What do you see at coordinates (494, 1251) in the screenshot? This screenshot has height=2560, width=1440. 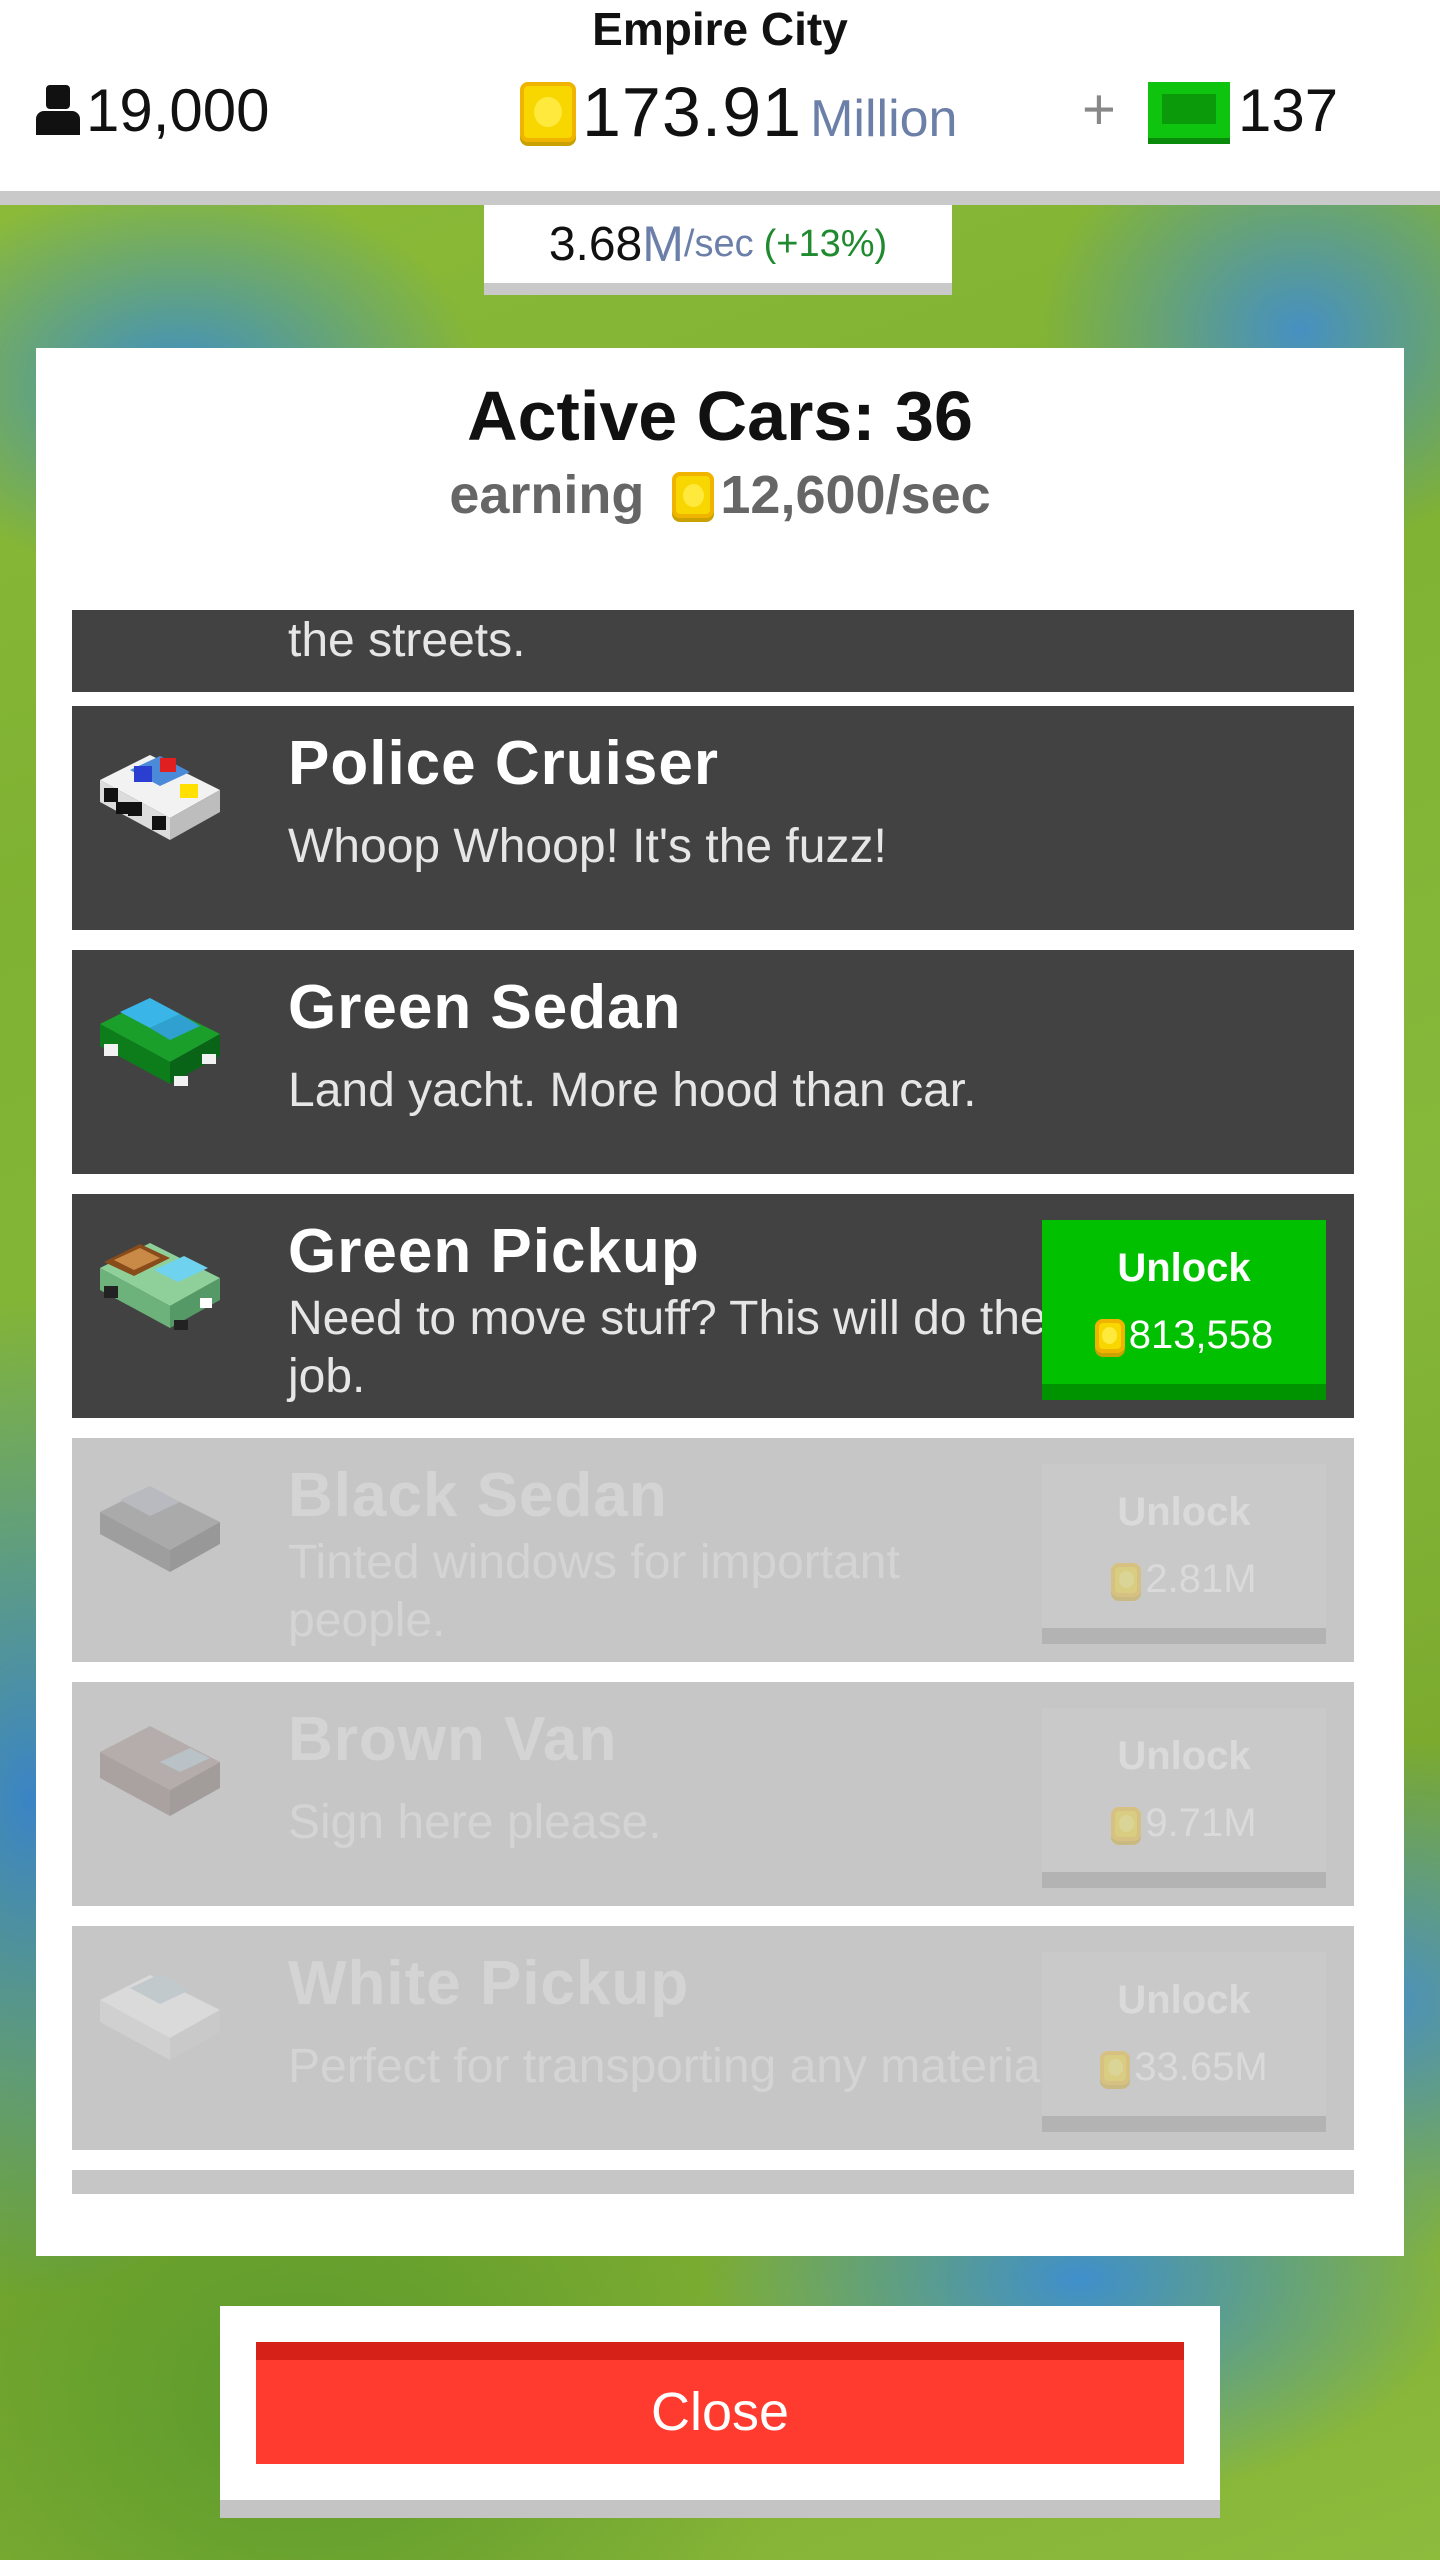 I see `car-name: Green Pickup` at bounding box center [494, 1251].